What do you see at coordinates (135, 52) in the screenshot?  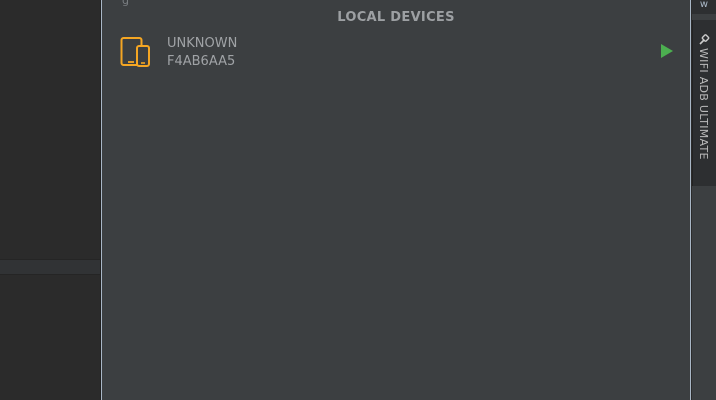 I see `phone-tablet-icon` at bounding box center [135, 52].